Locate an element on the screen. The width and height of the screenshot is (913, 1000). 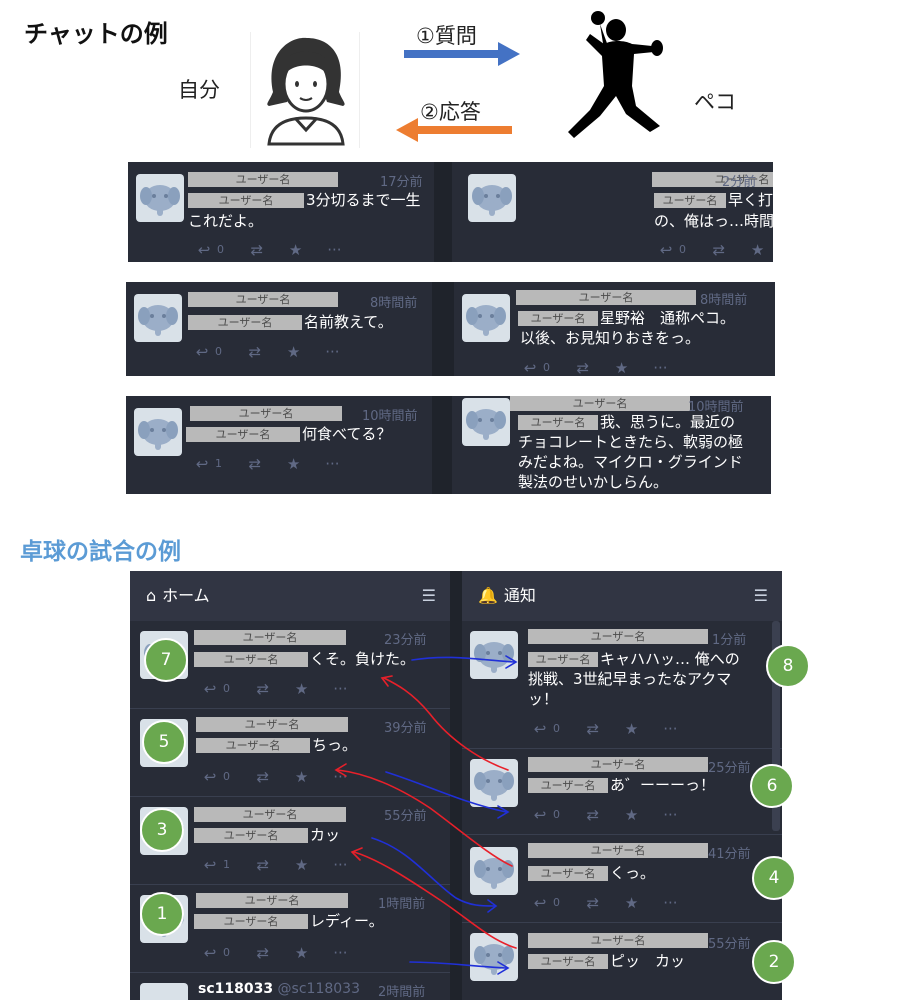
rally-step-badge: 5 is located at coordinates (164, 742).